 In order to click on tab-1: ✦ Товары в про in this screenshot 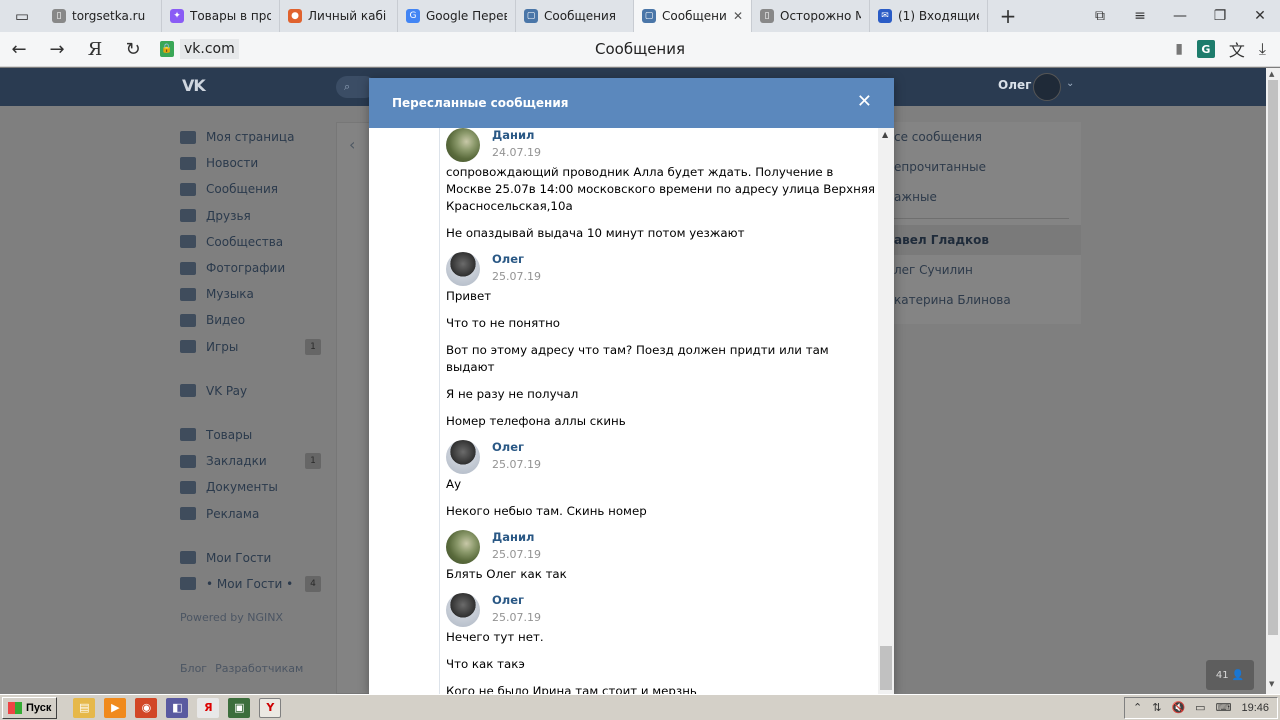, I will do `click(221, 16)`.